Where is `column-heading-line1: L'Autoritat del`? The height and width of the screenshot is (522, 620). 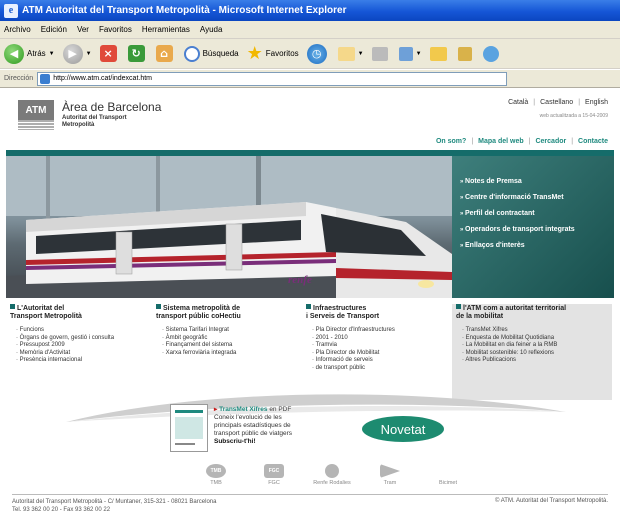
column-heading-line1: L'Autoritat del is located at coordinates (41, 308).